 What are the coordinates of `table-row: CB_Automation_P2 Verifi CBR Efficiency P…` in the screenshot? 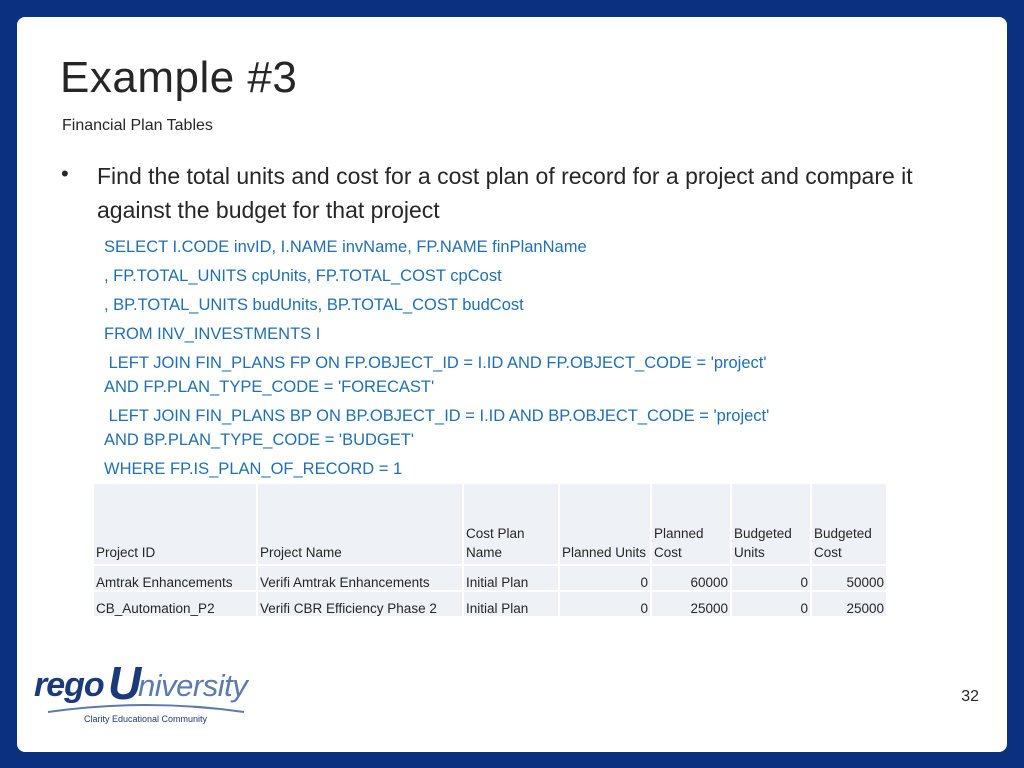 It's located at (490, 604).